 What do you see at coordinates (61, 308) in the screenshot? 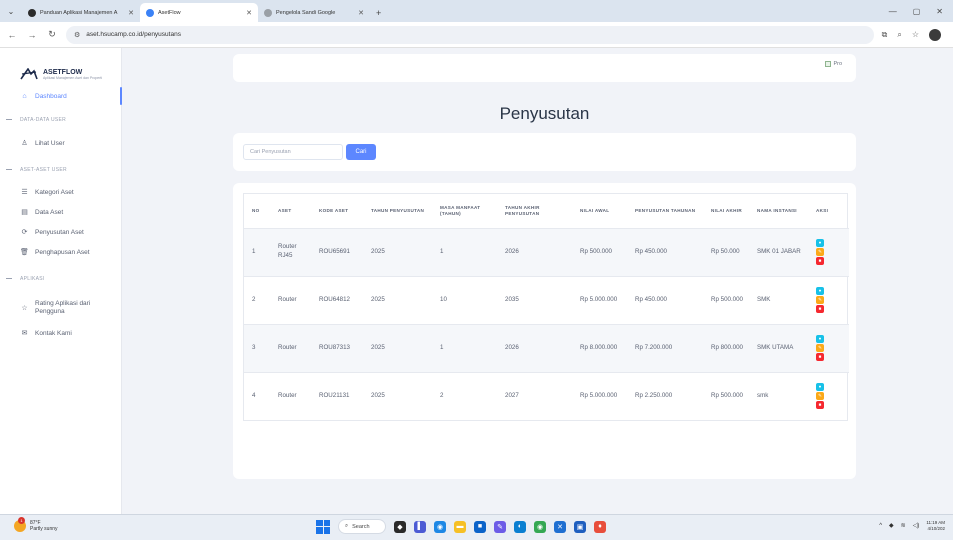
I see `sidebar-item-rating: ☆ Rating Aplikasi dari Pengguna` at bounding box center [61, 308].